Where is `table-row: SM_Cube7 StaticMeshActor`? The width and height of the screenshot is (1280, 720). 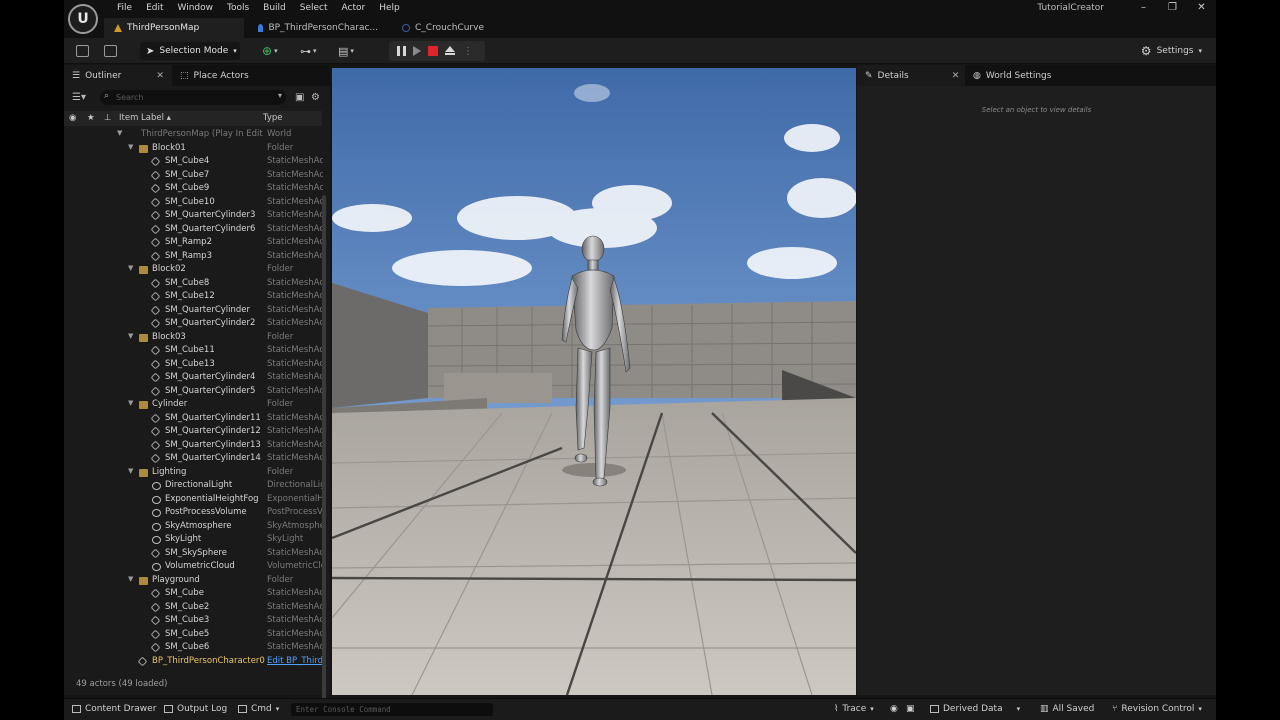
table-row: SM_Cube7 StaticMeshActor is located at coordinates (193, 176).